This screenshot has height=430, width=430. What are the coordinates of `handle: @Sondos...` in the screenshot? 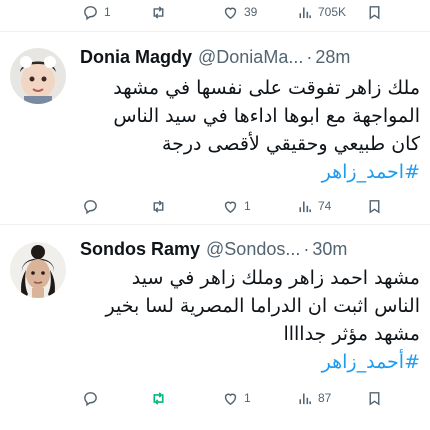 It's located at (253, 249).